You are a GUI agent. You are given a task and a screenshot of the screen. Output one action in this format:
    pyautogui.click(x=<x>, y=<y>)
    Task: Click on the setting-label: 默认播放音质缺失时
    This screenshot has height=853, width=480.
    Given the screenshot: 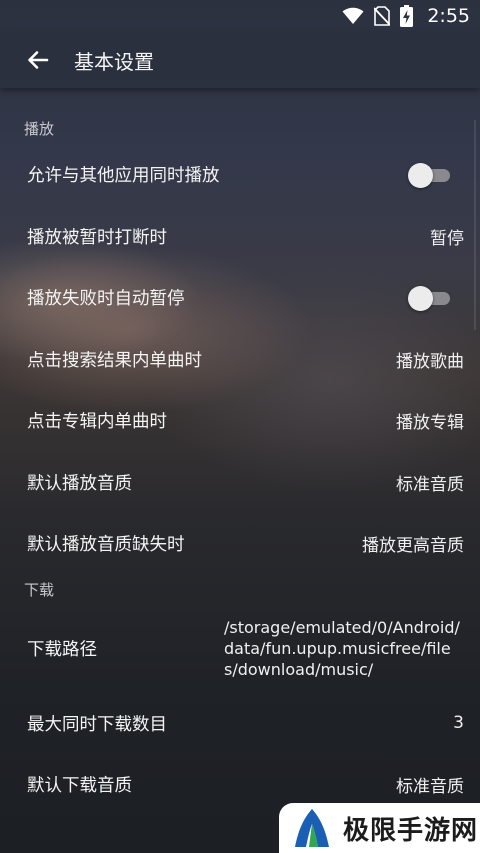 What is the action you would take?
    pyautogui.click(x=106, y=545)
    